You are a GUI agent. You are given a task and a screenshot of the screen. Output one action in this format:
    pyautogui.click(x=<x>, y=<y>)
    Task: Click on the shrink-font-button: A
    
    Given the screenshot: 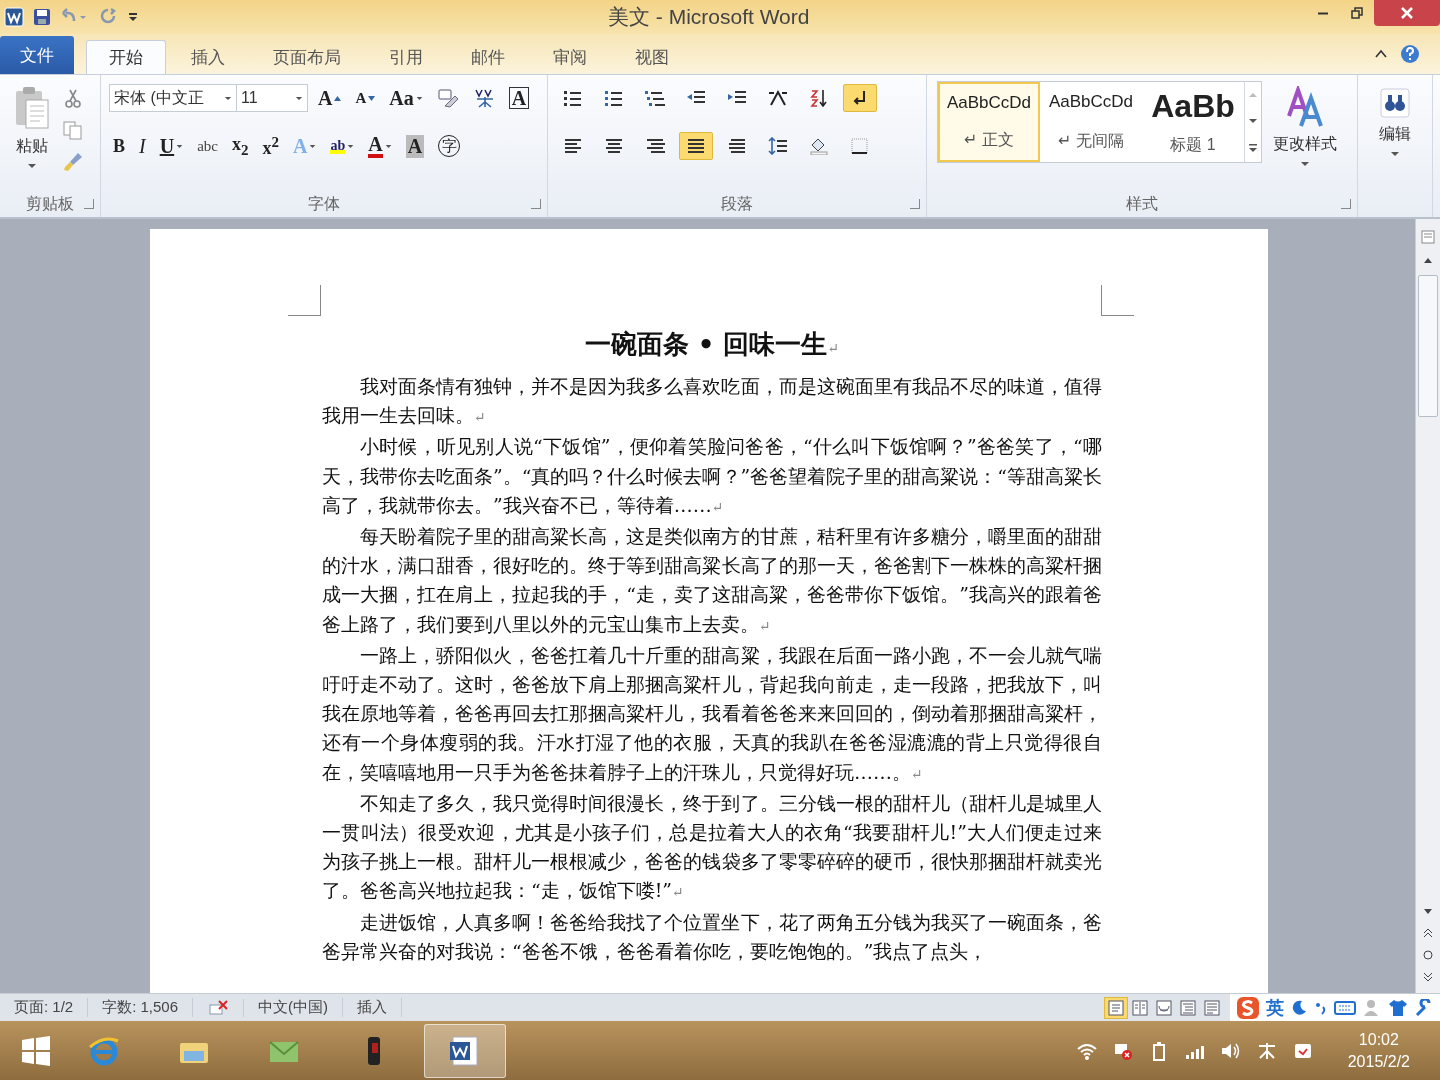 What is the action you would take?
    pyautogui.click(x=365, y=98)
    